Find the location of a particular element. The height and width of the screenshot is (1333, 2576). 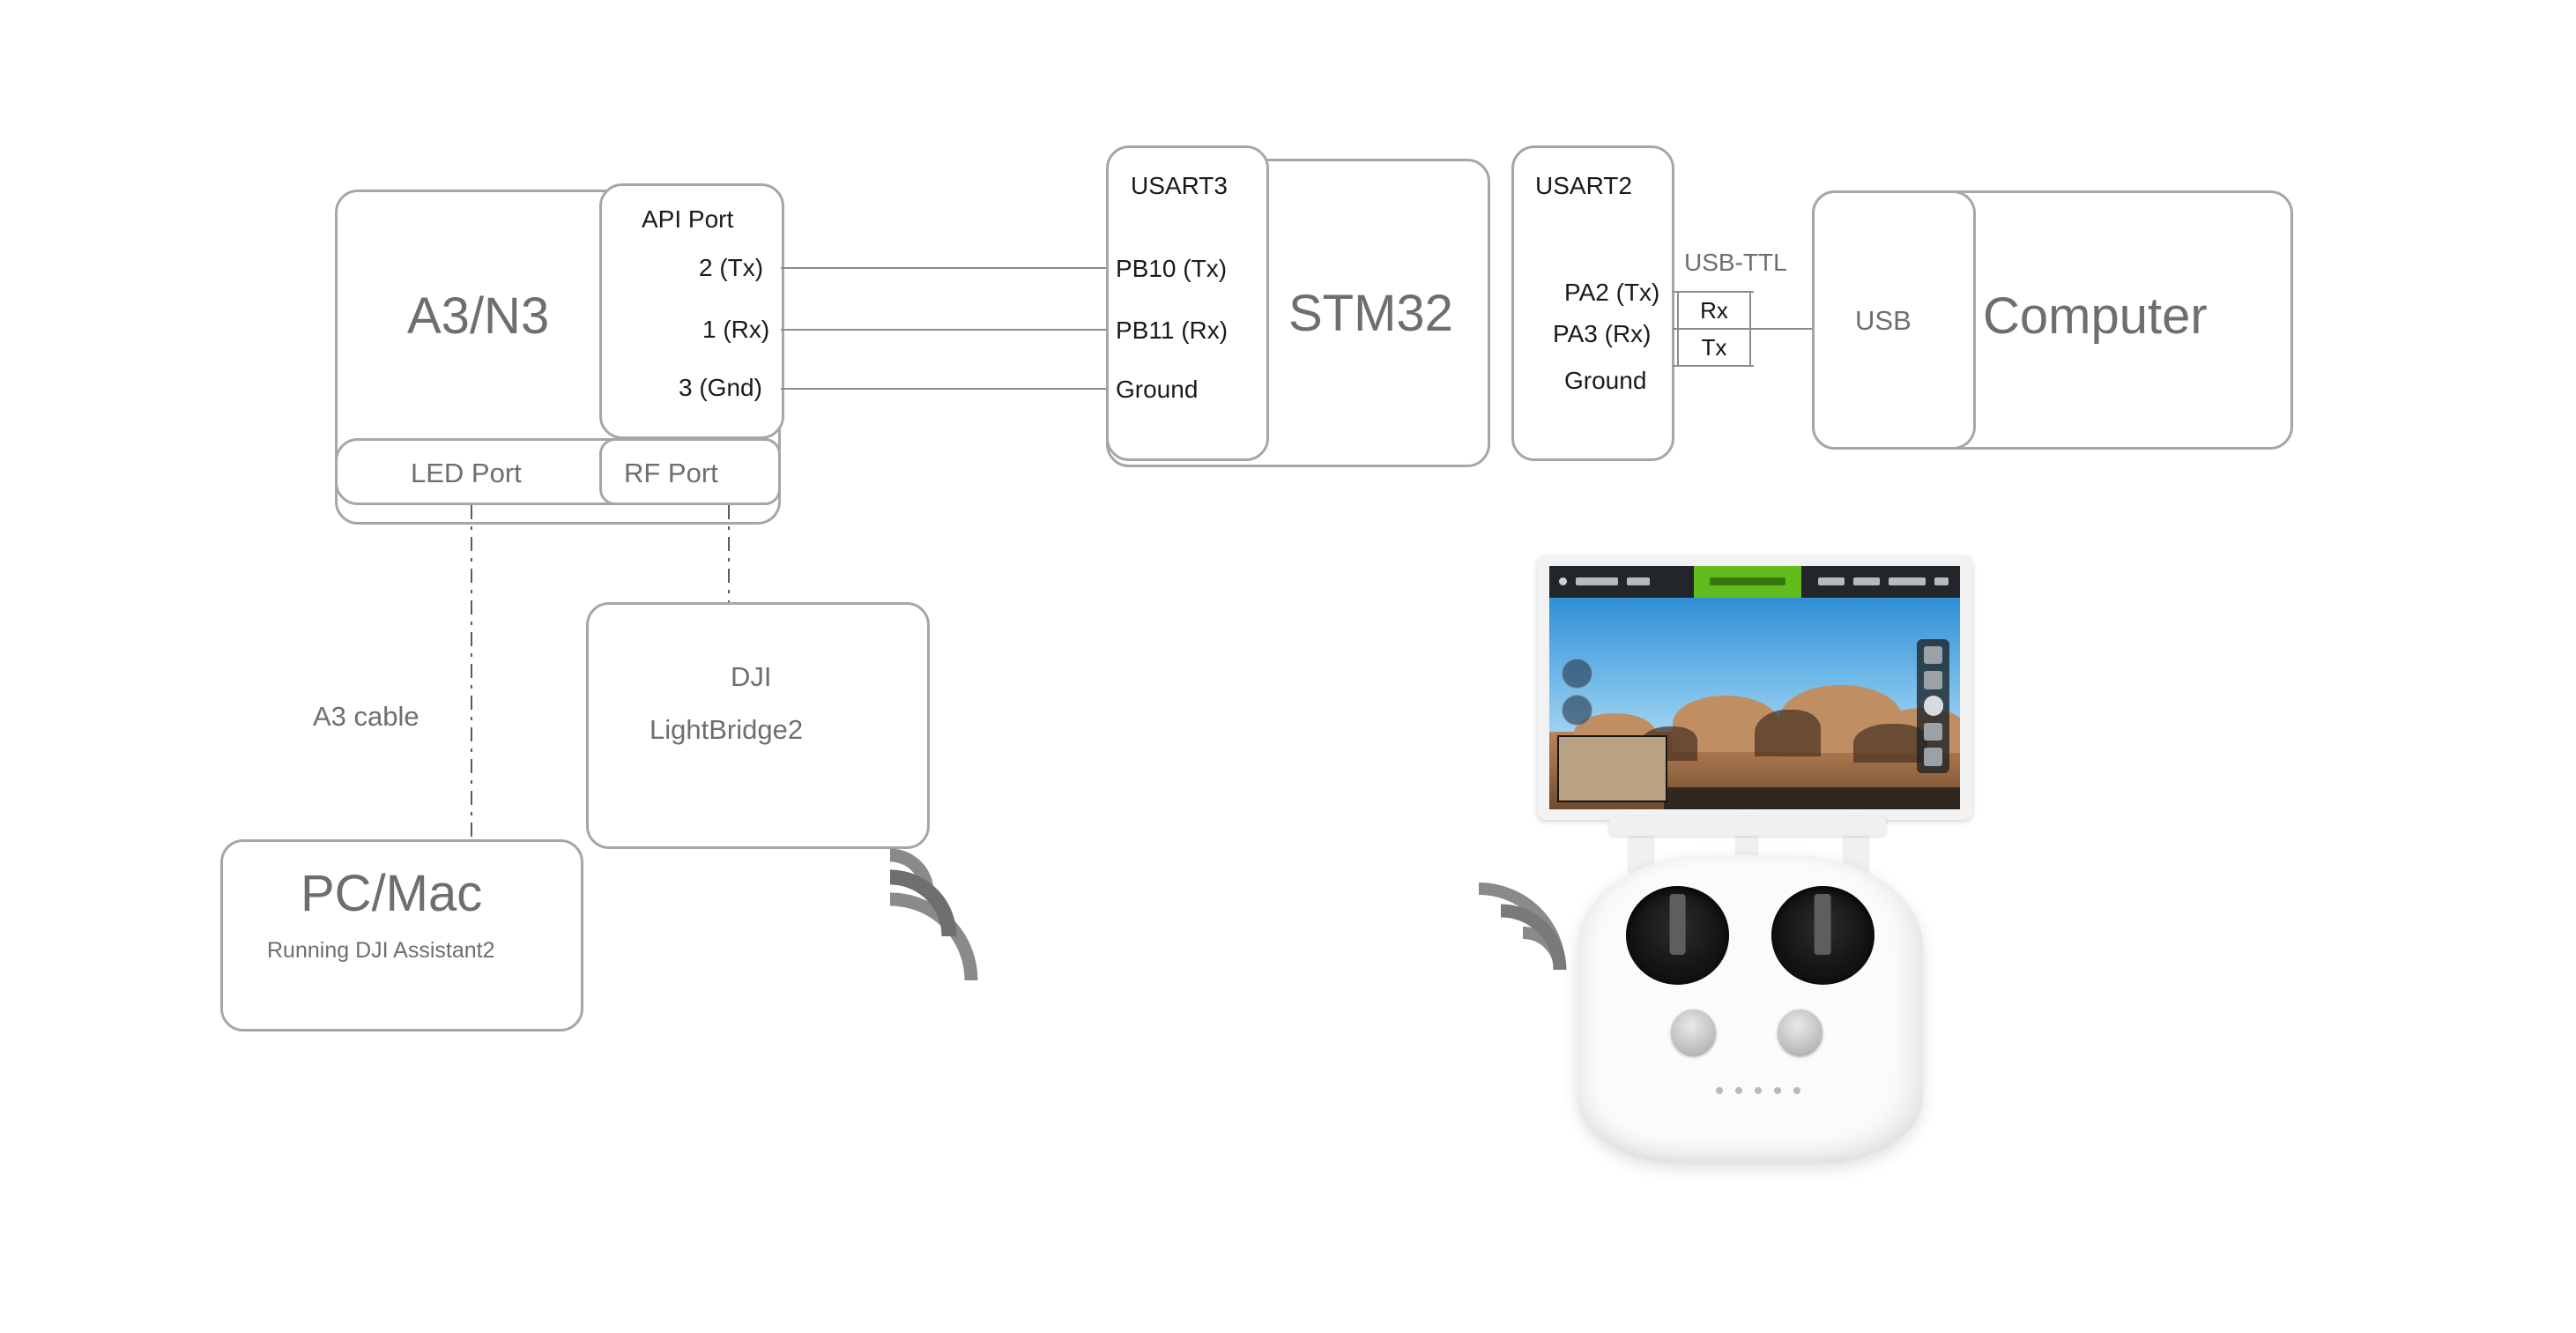

a3n3-label: A3/N3 is located at coordinates (478, 316).